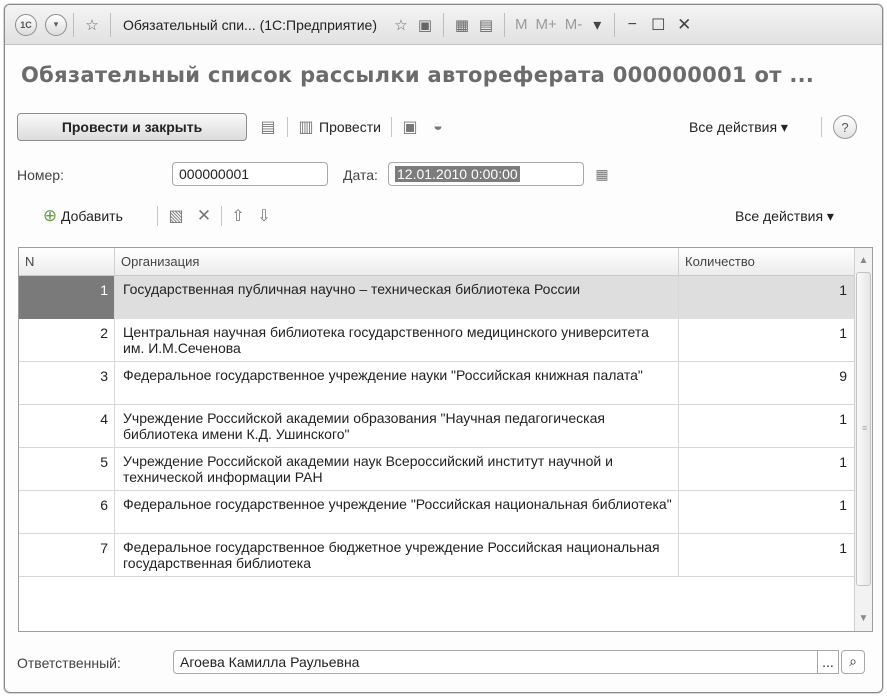  Describe the element at coordinates (401, 25) in the screenshot. I see `add-favorite-icon: ☆` at that location.